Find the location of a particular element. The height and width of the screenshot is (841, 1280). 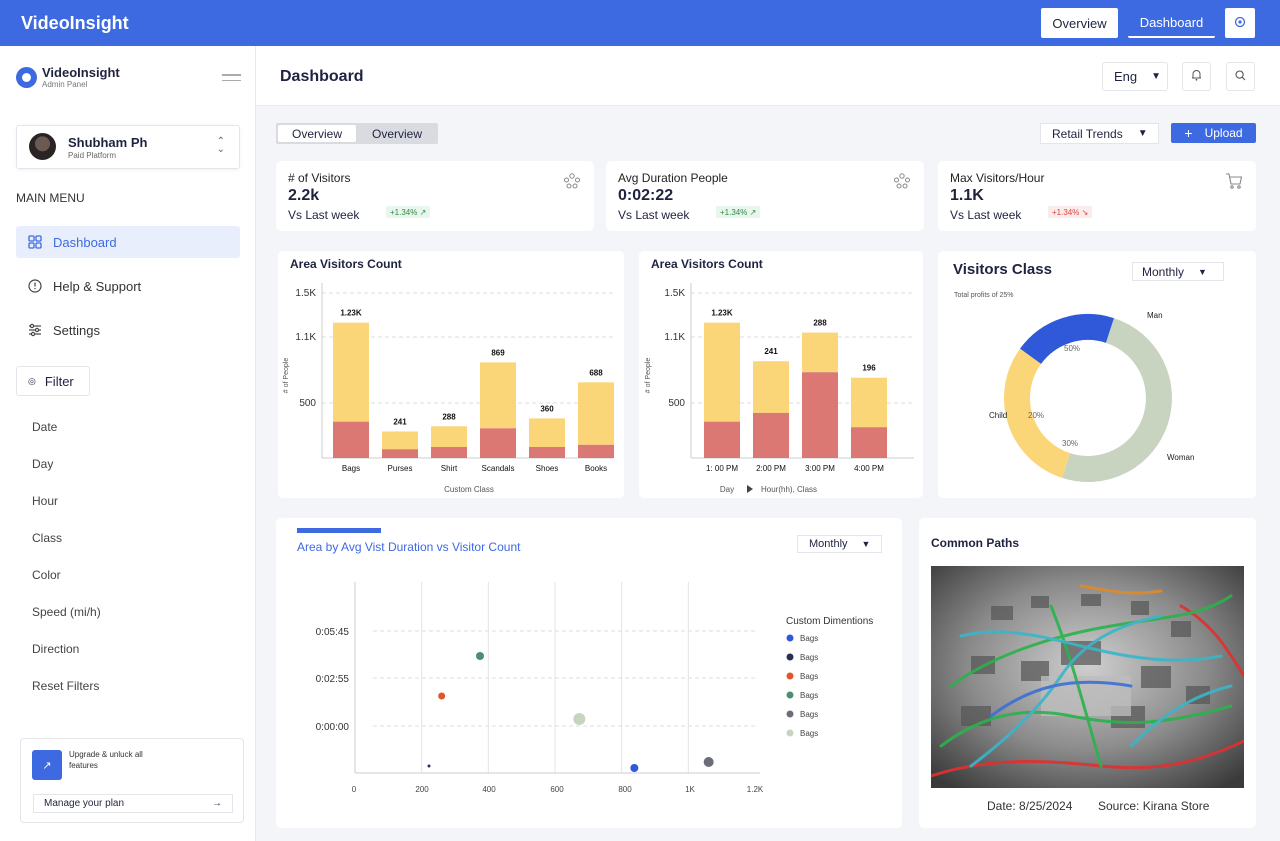

filter-color: Color is located at coordinates (46, 575).